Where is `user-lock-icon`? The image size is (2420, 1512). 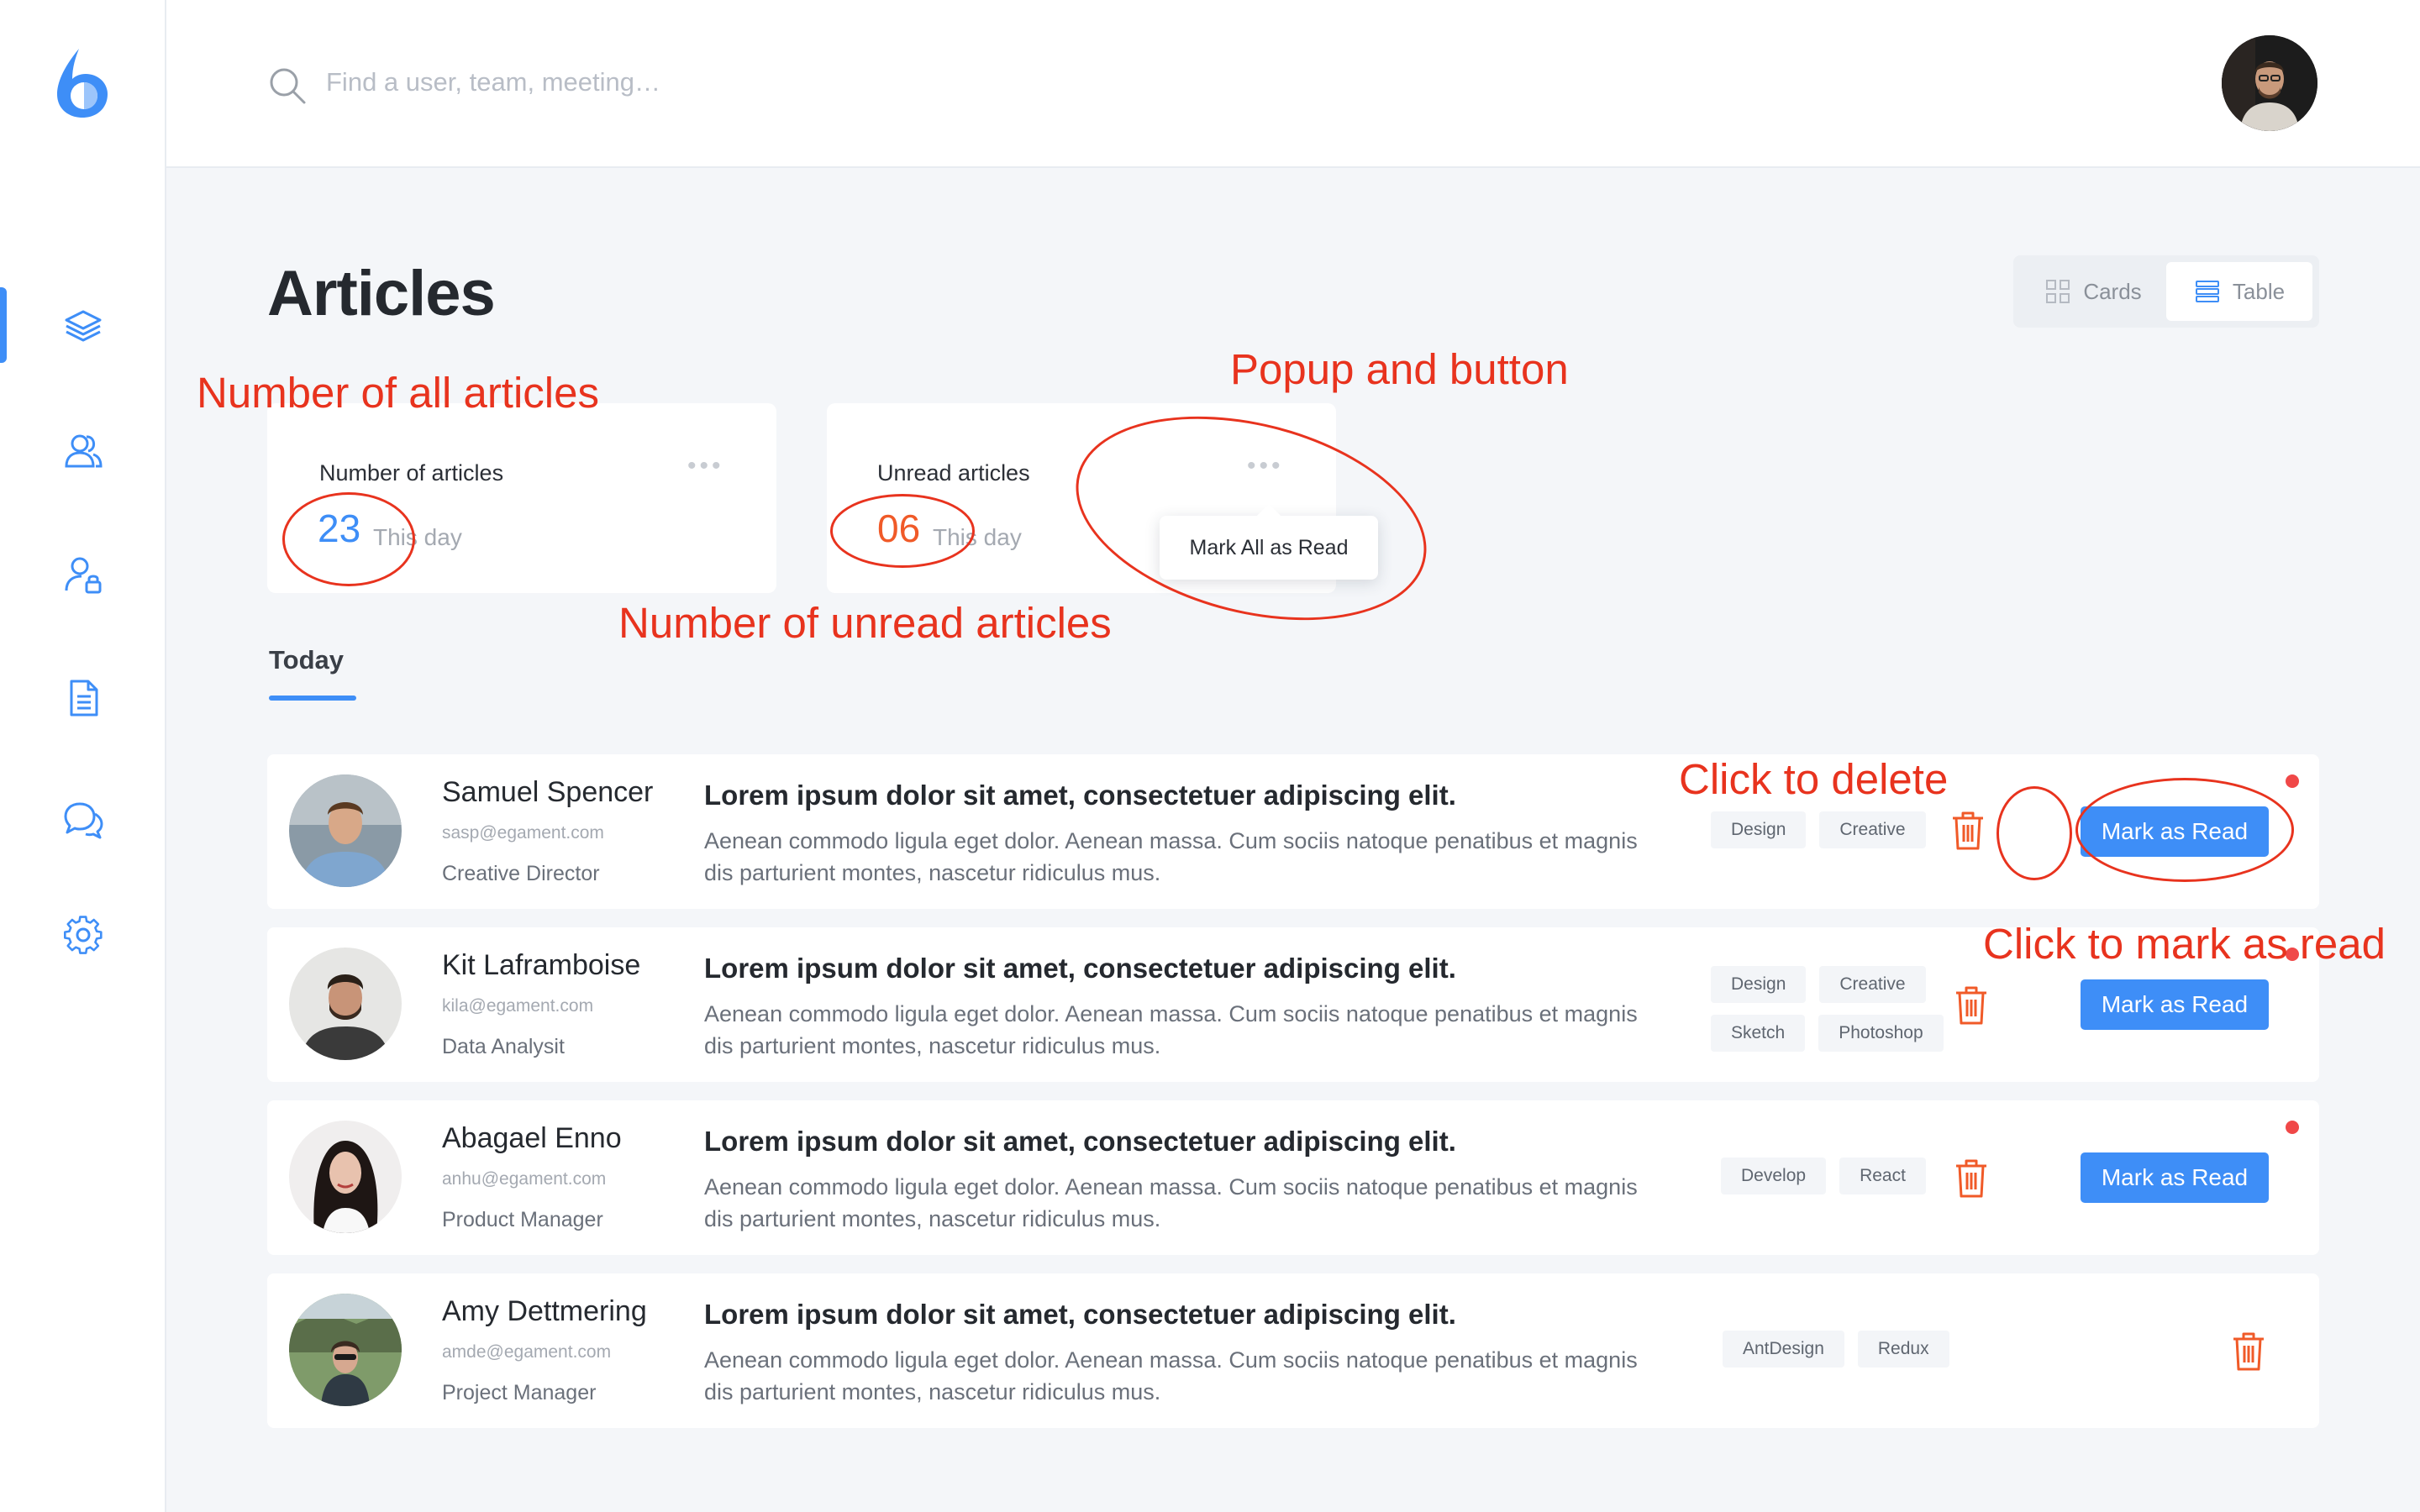 user-lock-icon is located at coordinates (83, 575).